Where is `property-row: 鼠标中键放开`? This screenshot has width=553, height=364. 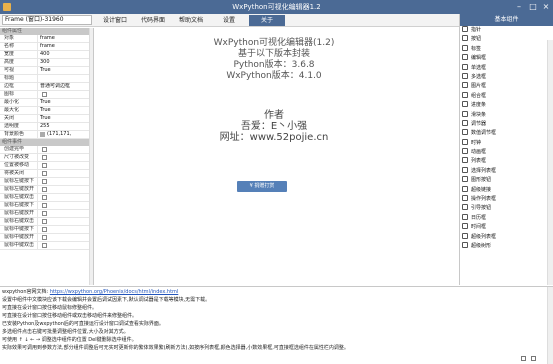 property-row: 鼠标中键放开 is located at coordinates (46, 238).